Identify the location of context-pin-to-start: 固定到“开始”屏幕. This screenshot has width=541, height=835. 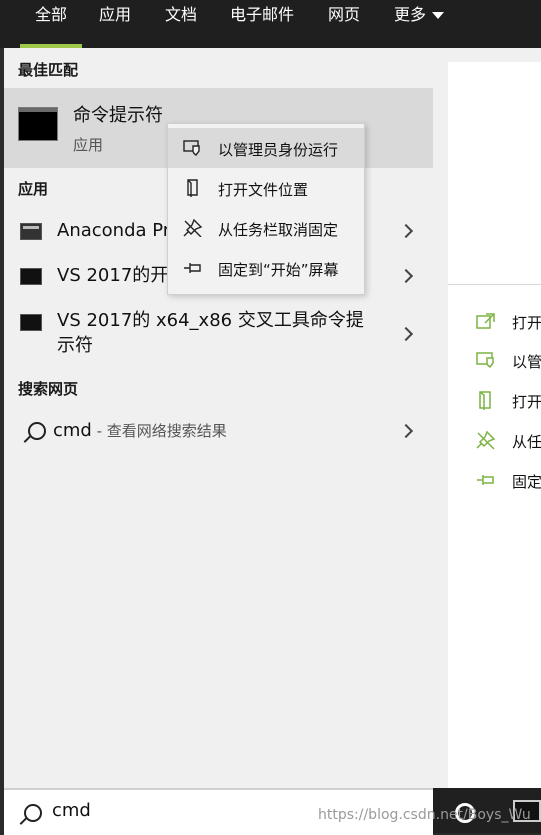
(266, 268).